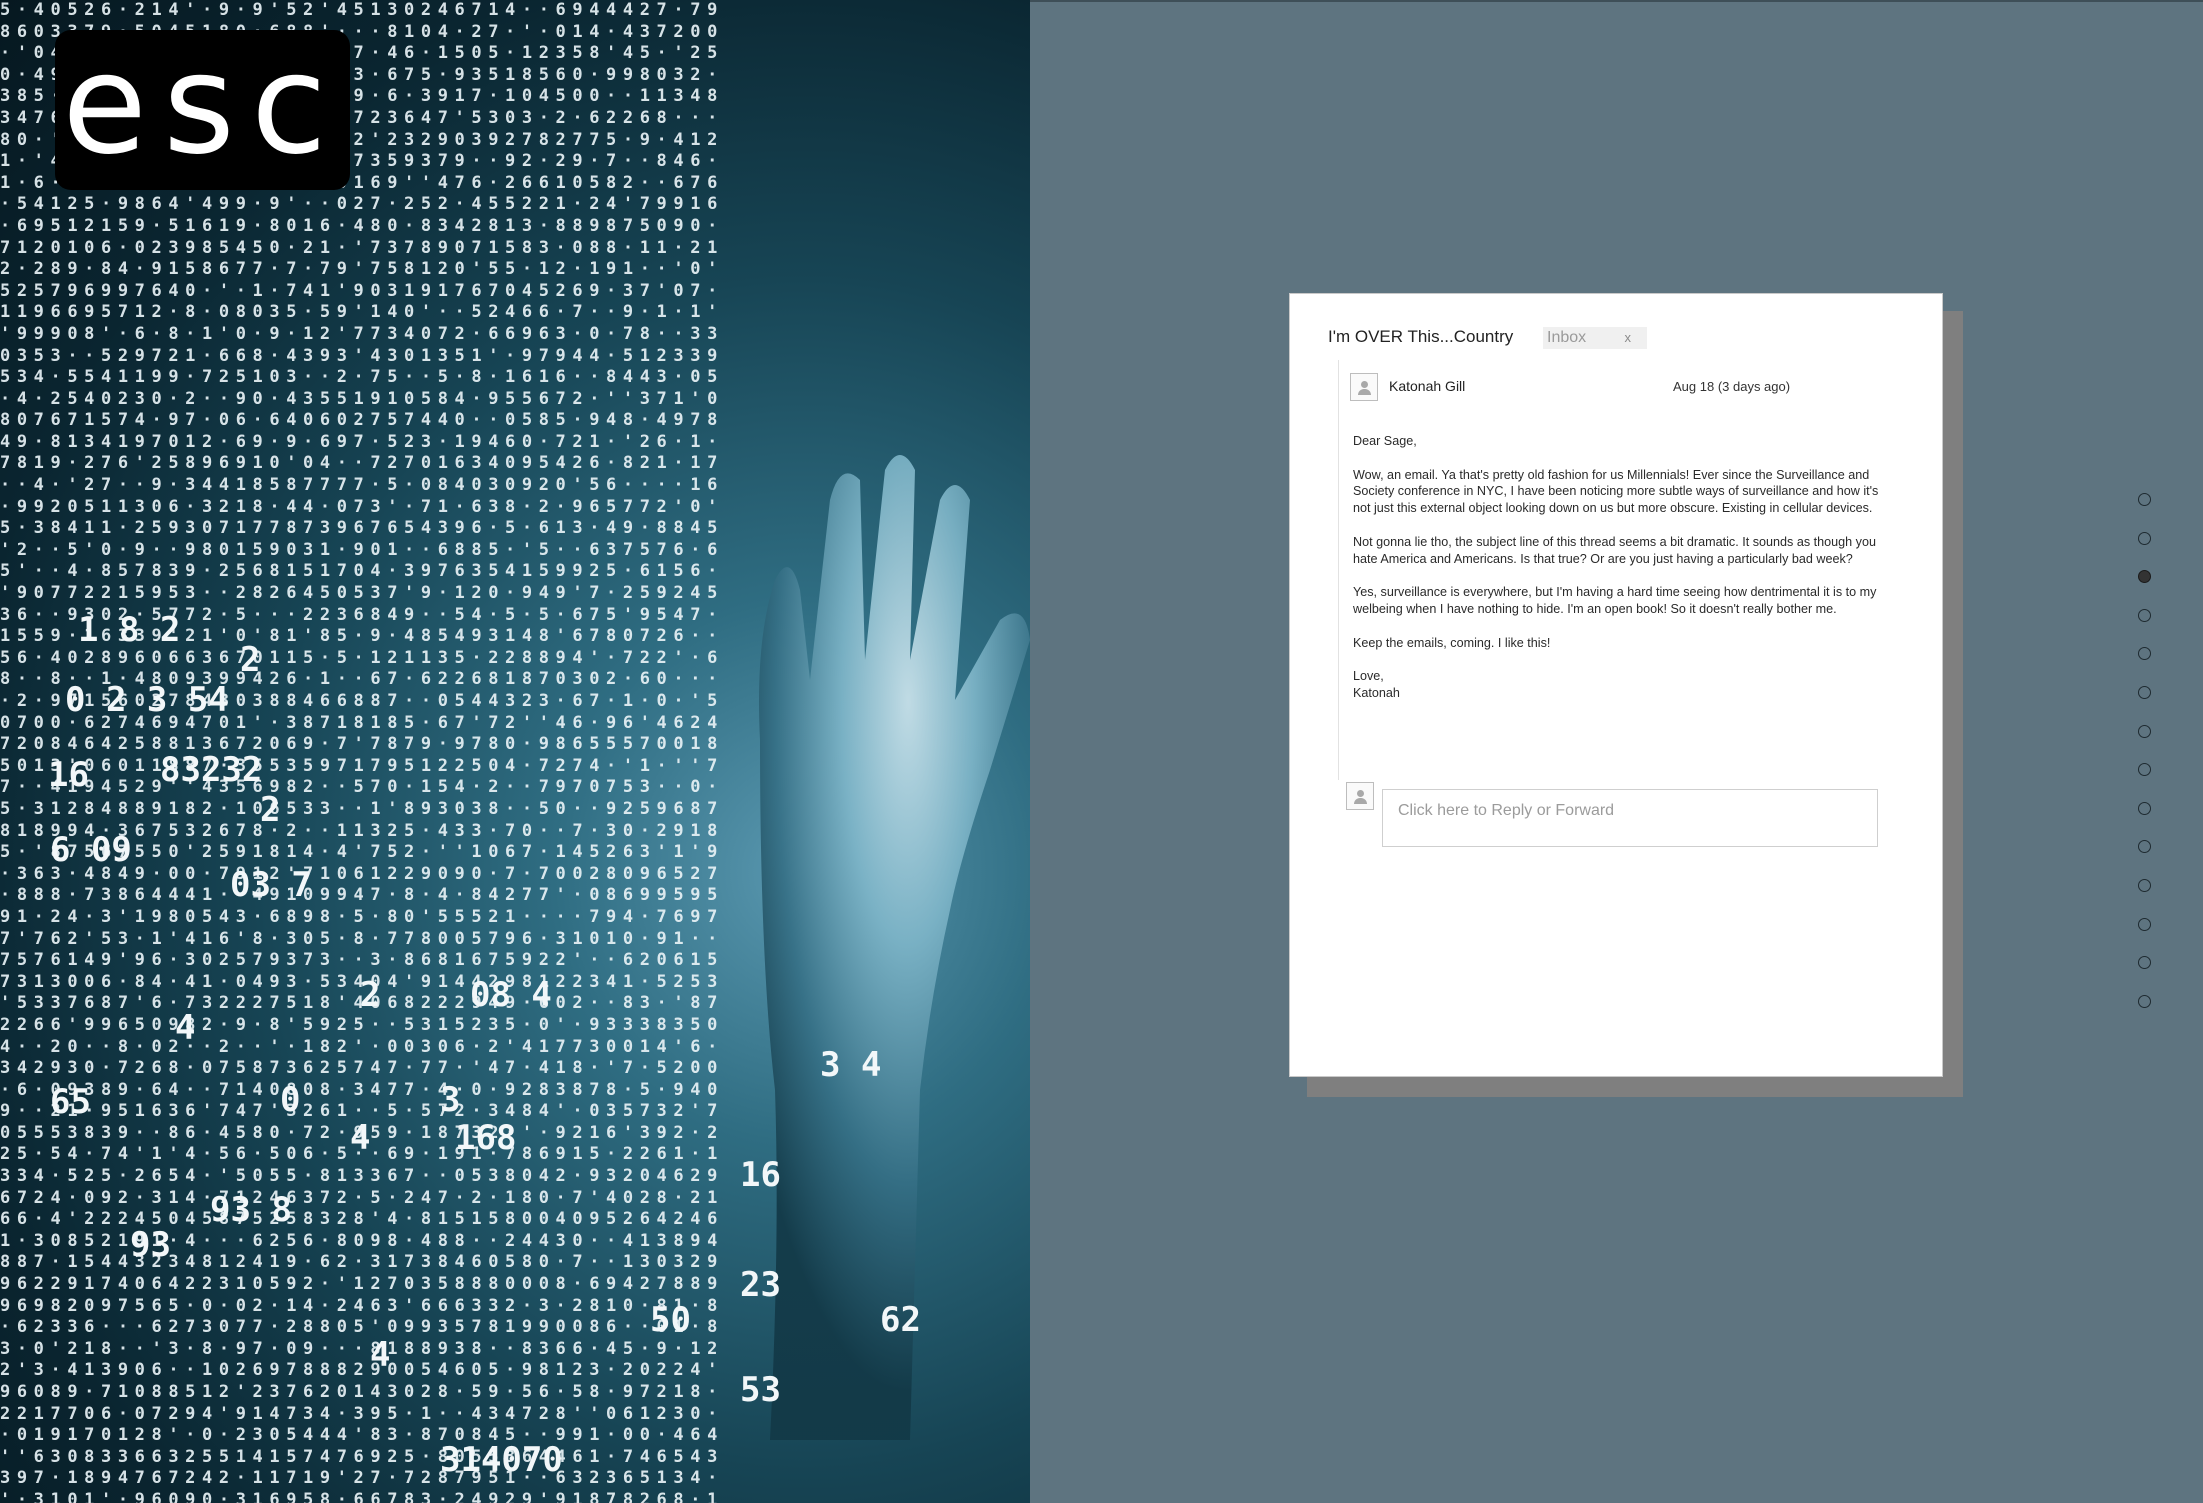 The height and width of the screenshot is (1503, 2203). Describe the element at coordinates (1427, 386) in the screenshot. I see `sender-name: Katonah Gill` at that location.